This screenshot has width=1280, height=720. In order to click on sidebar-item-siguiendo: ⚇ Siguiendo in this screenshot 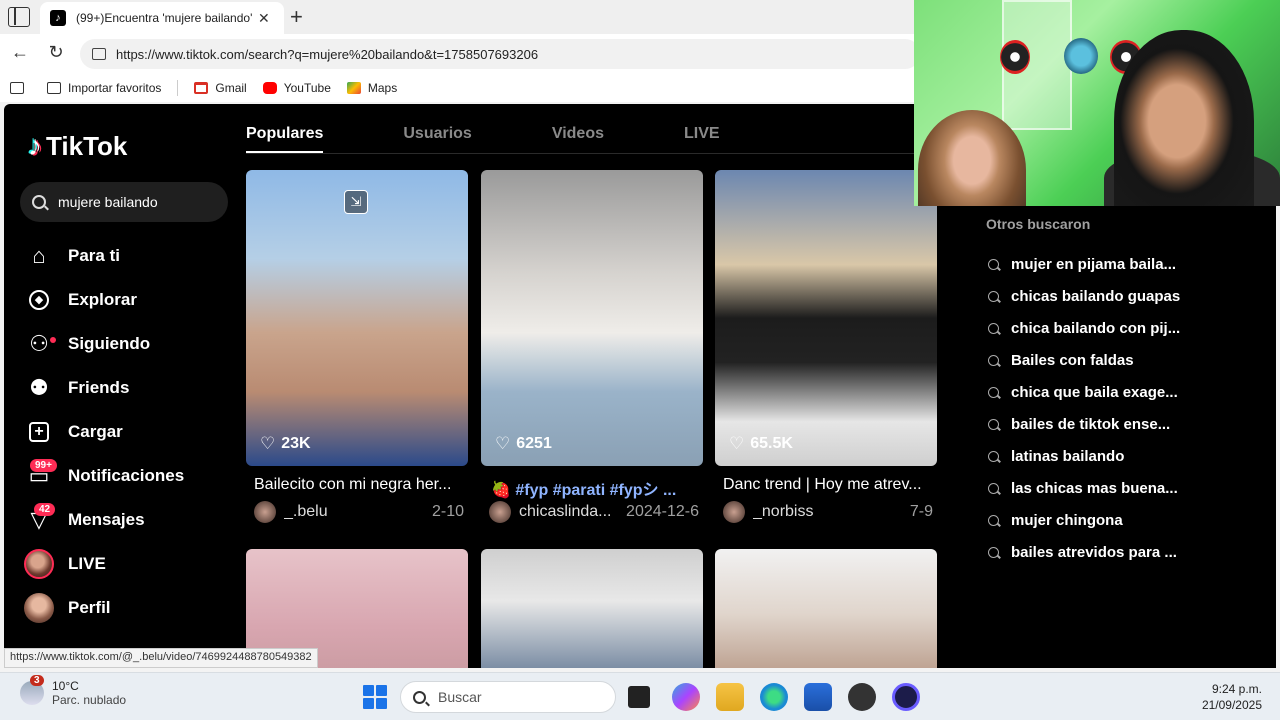, I will do `click(104, 344)`.